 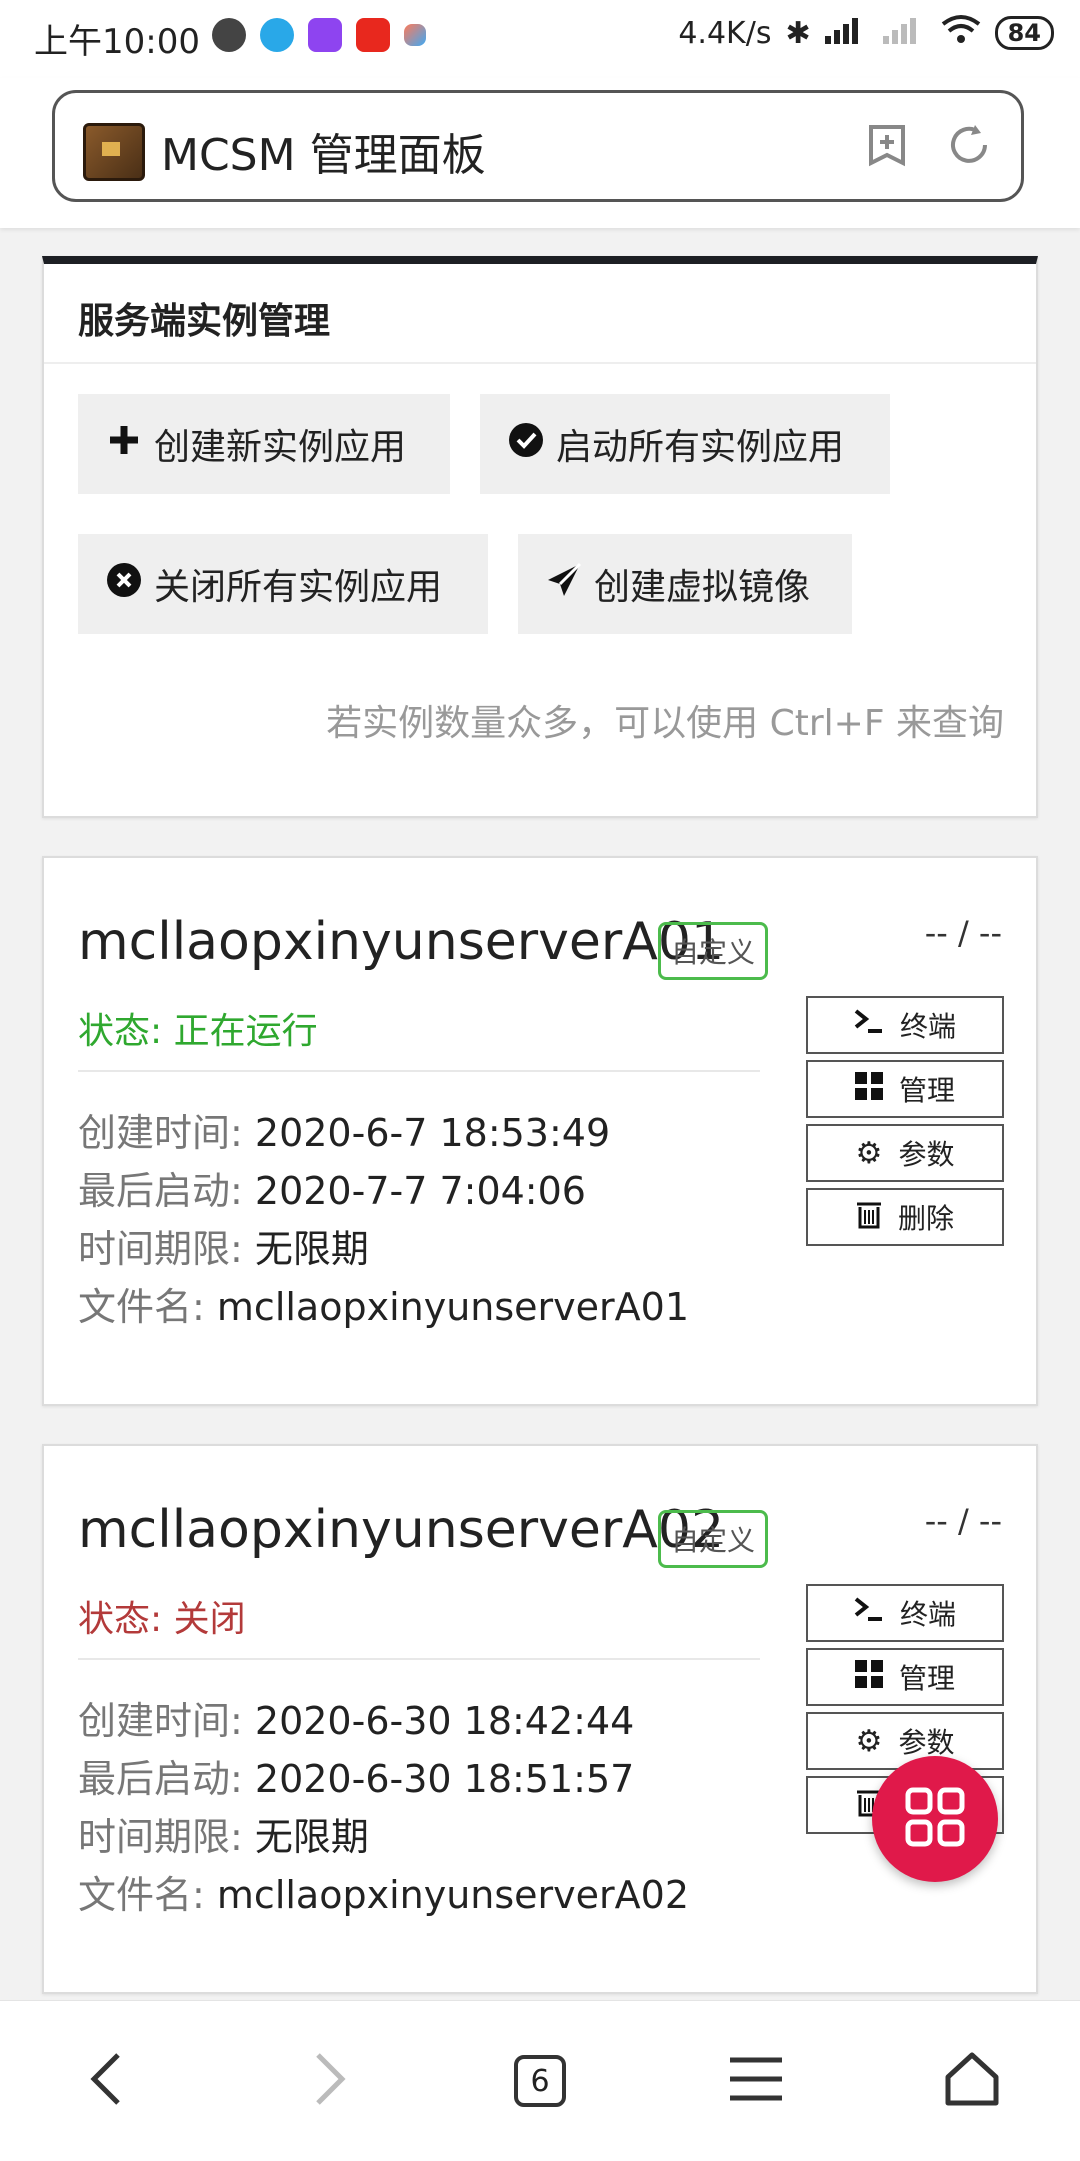 I want to click on battery-indicator: 84, so click(x=1024, y=33).